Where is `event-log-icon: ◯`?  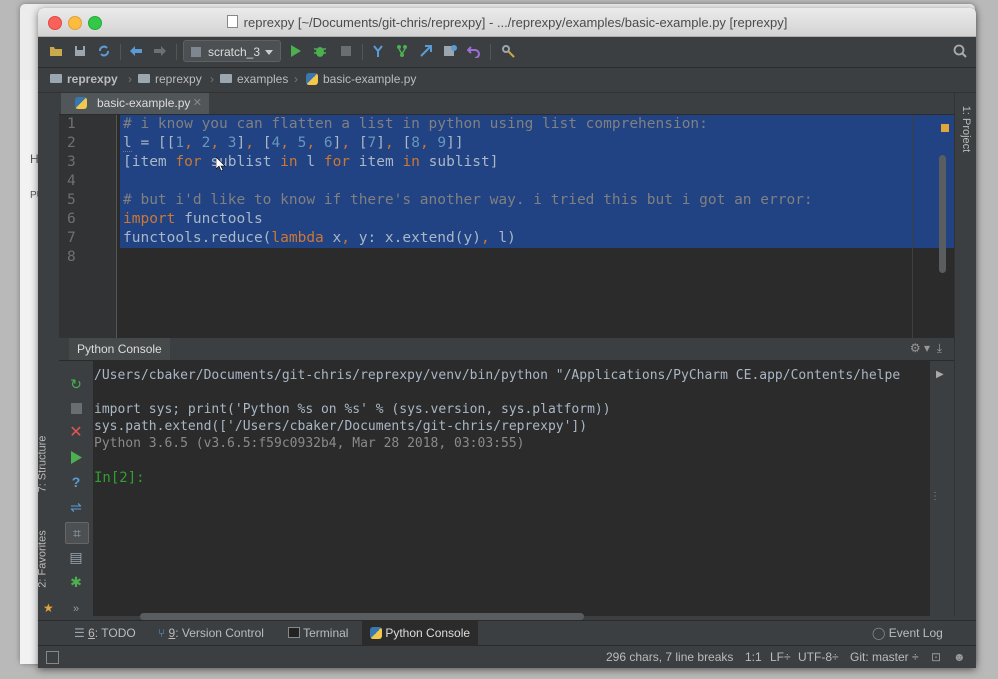
event-log-icon: ◯ is located at coordinates (879, 633).